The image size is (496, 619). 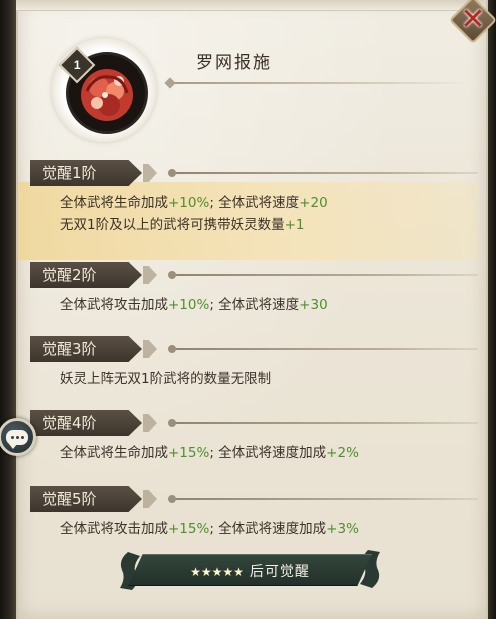 I want to click on awakening-header: 觉醒4阶, so click(x=254, y=424).